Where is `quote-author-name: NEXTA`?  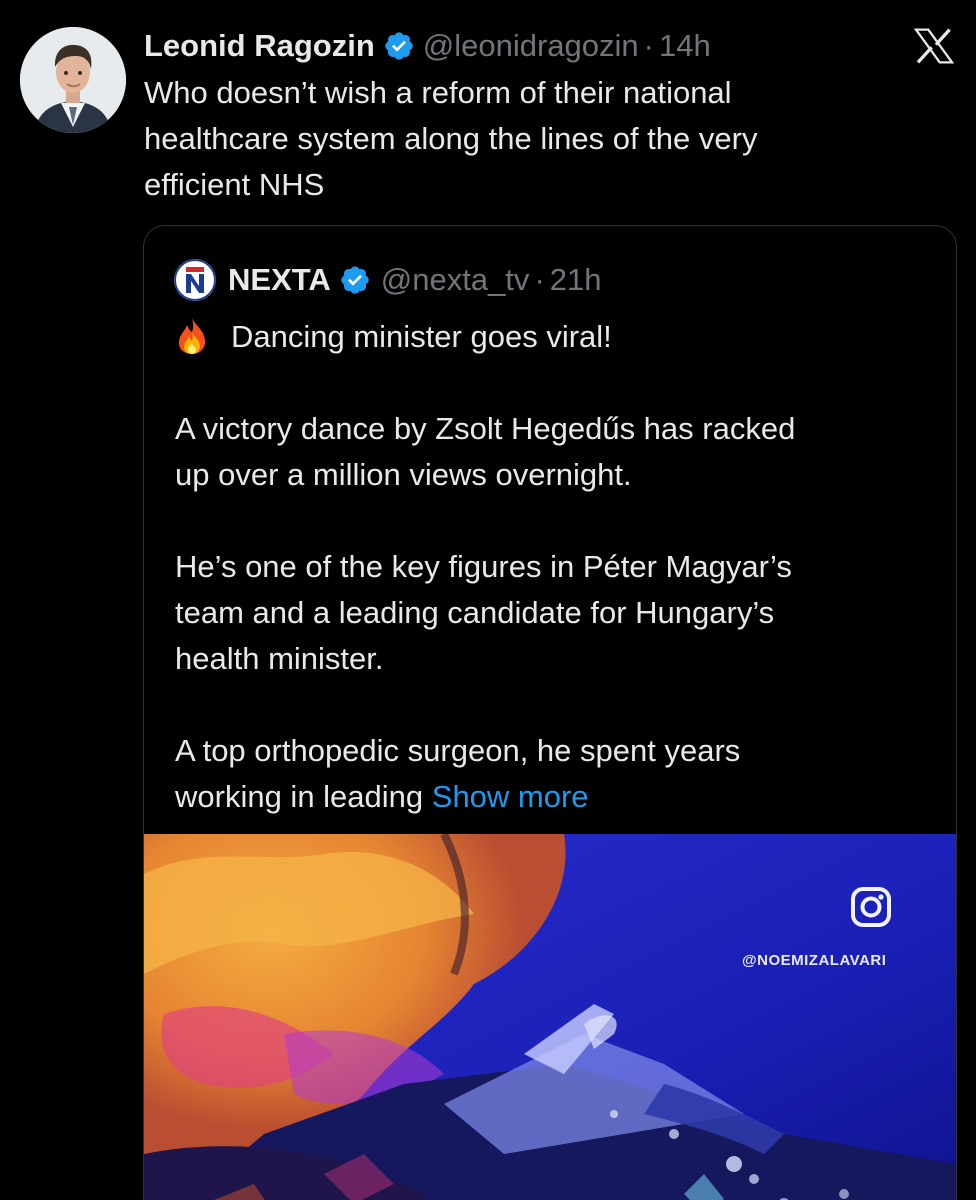 quote-author-name: NEXTA is located at coordinates (279, 280).